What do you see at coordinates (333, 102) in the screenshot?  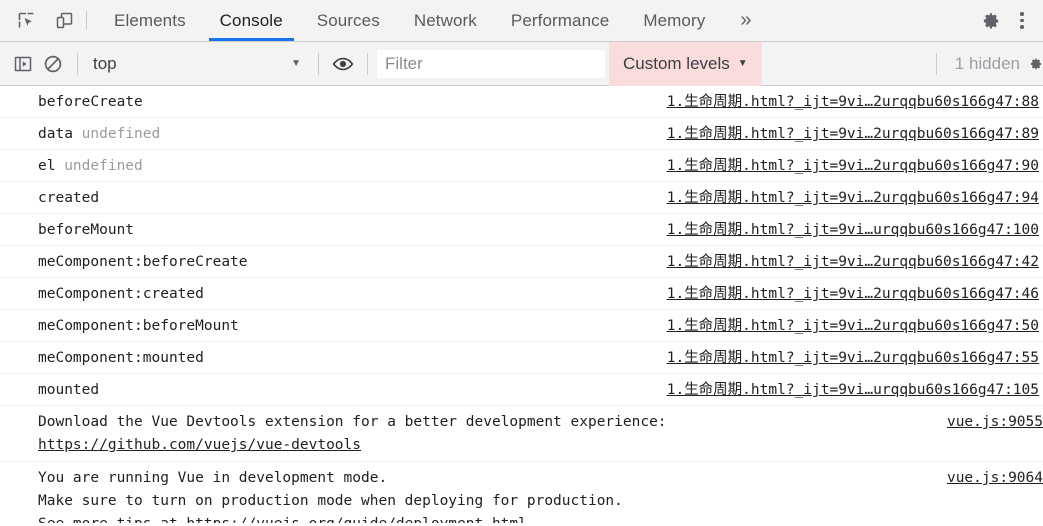 I see `console-message-text: beforeCreate` at bounding box center [333, 102].